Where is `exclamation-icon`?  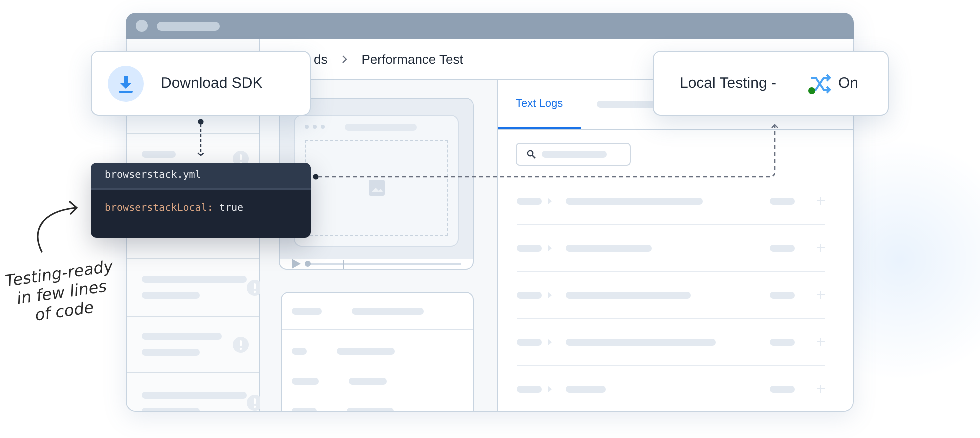 exclamation-icon is located at coordinates (241, 344).